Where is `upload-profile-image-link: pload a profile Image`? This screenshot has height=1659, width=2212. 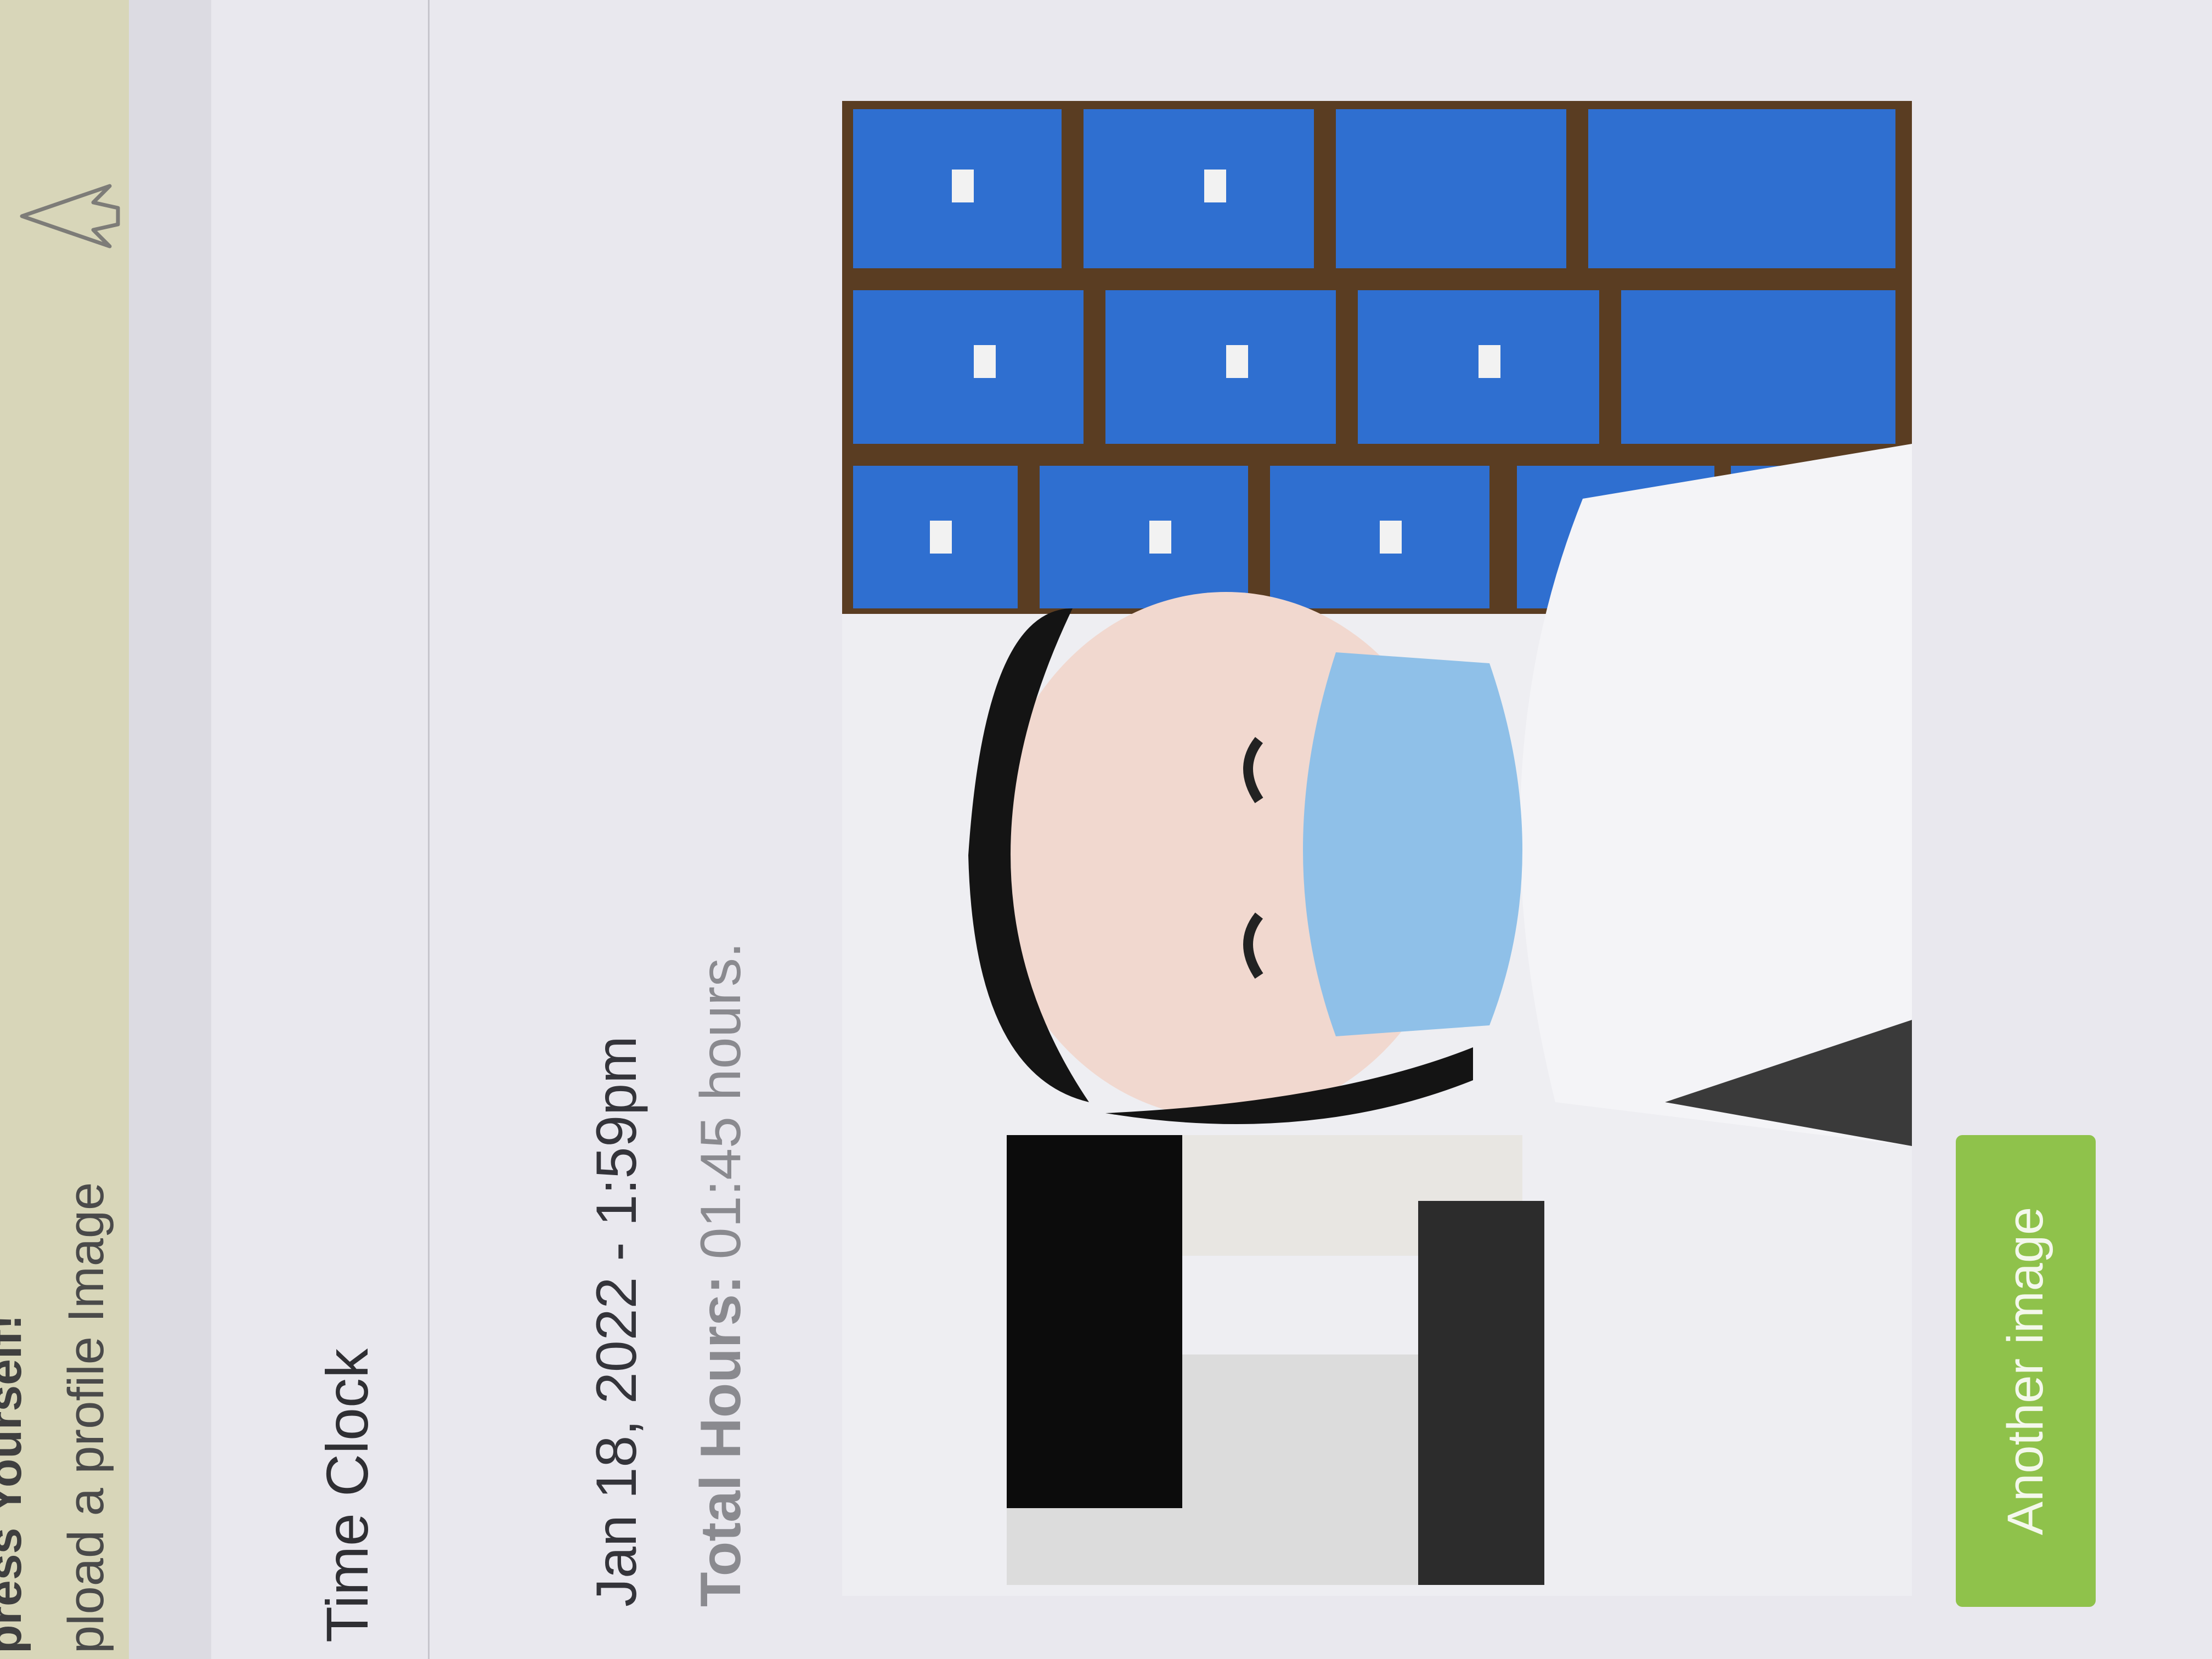 upload-profile-image-link: pload a profile Image is located at coordinates (87, 1418).